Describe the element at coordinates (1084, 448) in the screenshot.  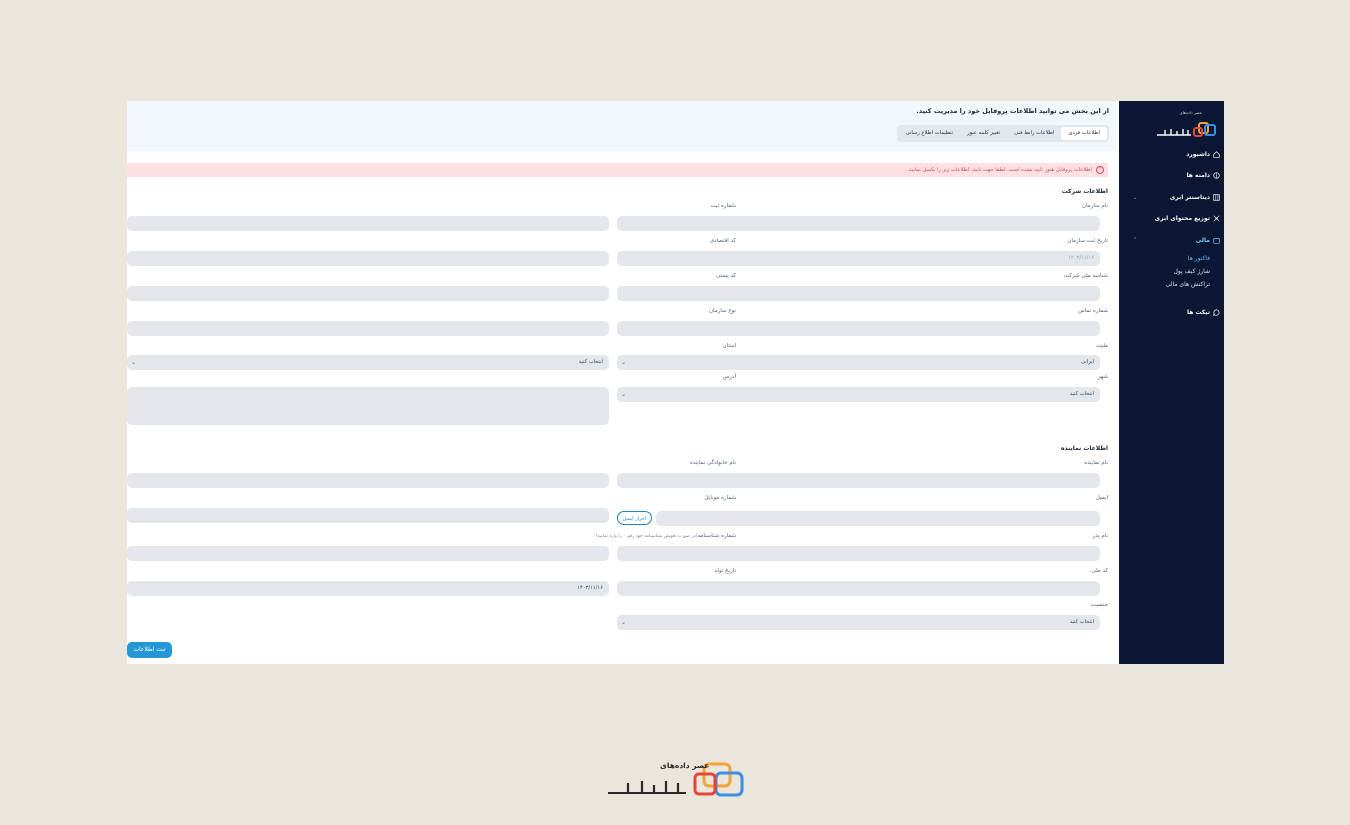
I see `representative-section-title: اطلاعات نماینده` at that location.